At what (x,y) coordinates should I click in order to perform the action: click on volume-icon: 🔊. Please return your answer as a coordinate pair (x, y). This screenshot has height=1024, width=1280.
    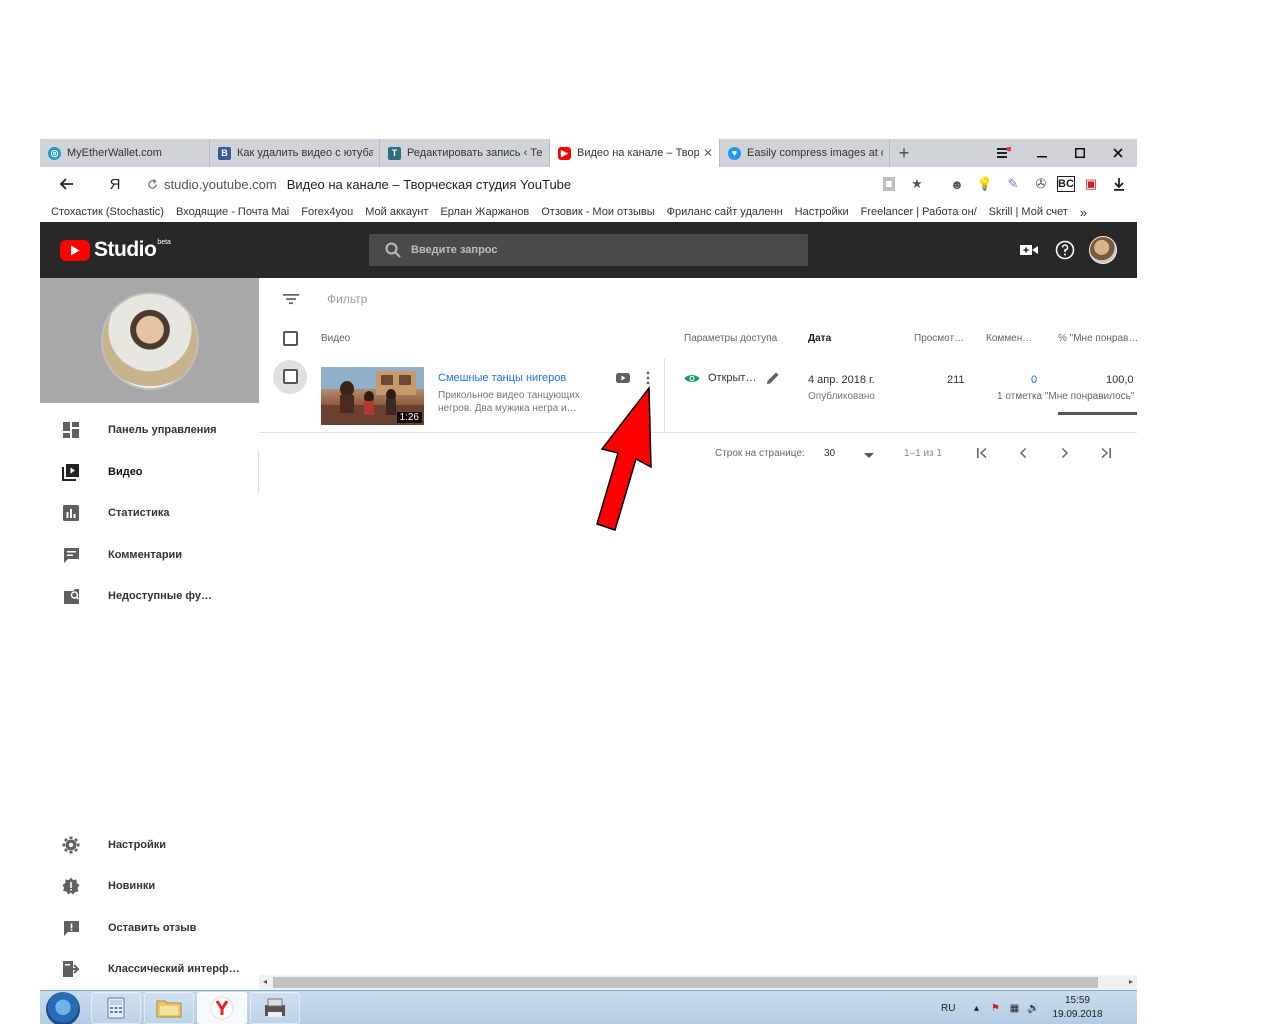
    Looking at the image, I should click on (1033, 1008).